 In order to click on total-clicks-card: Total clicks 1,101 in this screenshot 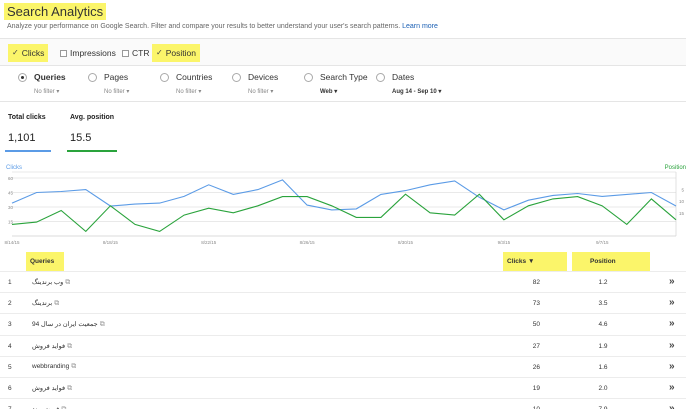, I will do `click(28, 131)`.